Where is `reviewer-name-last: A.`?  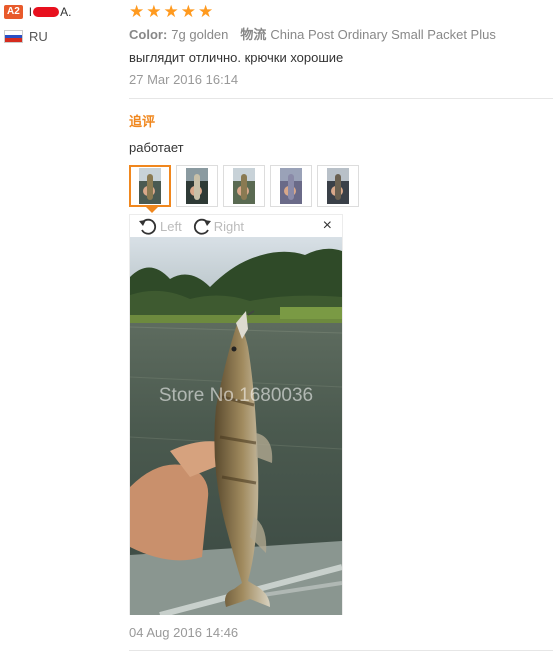 reviewer-name-last: A. is located at coordinates (66, 12).